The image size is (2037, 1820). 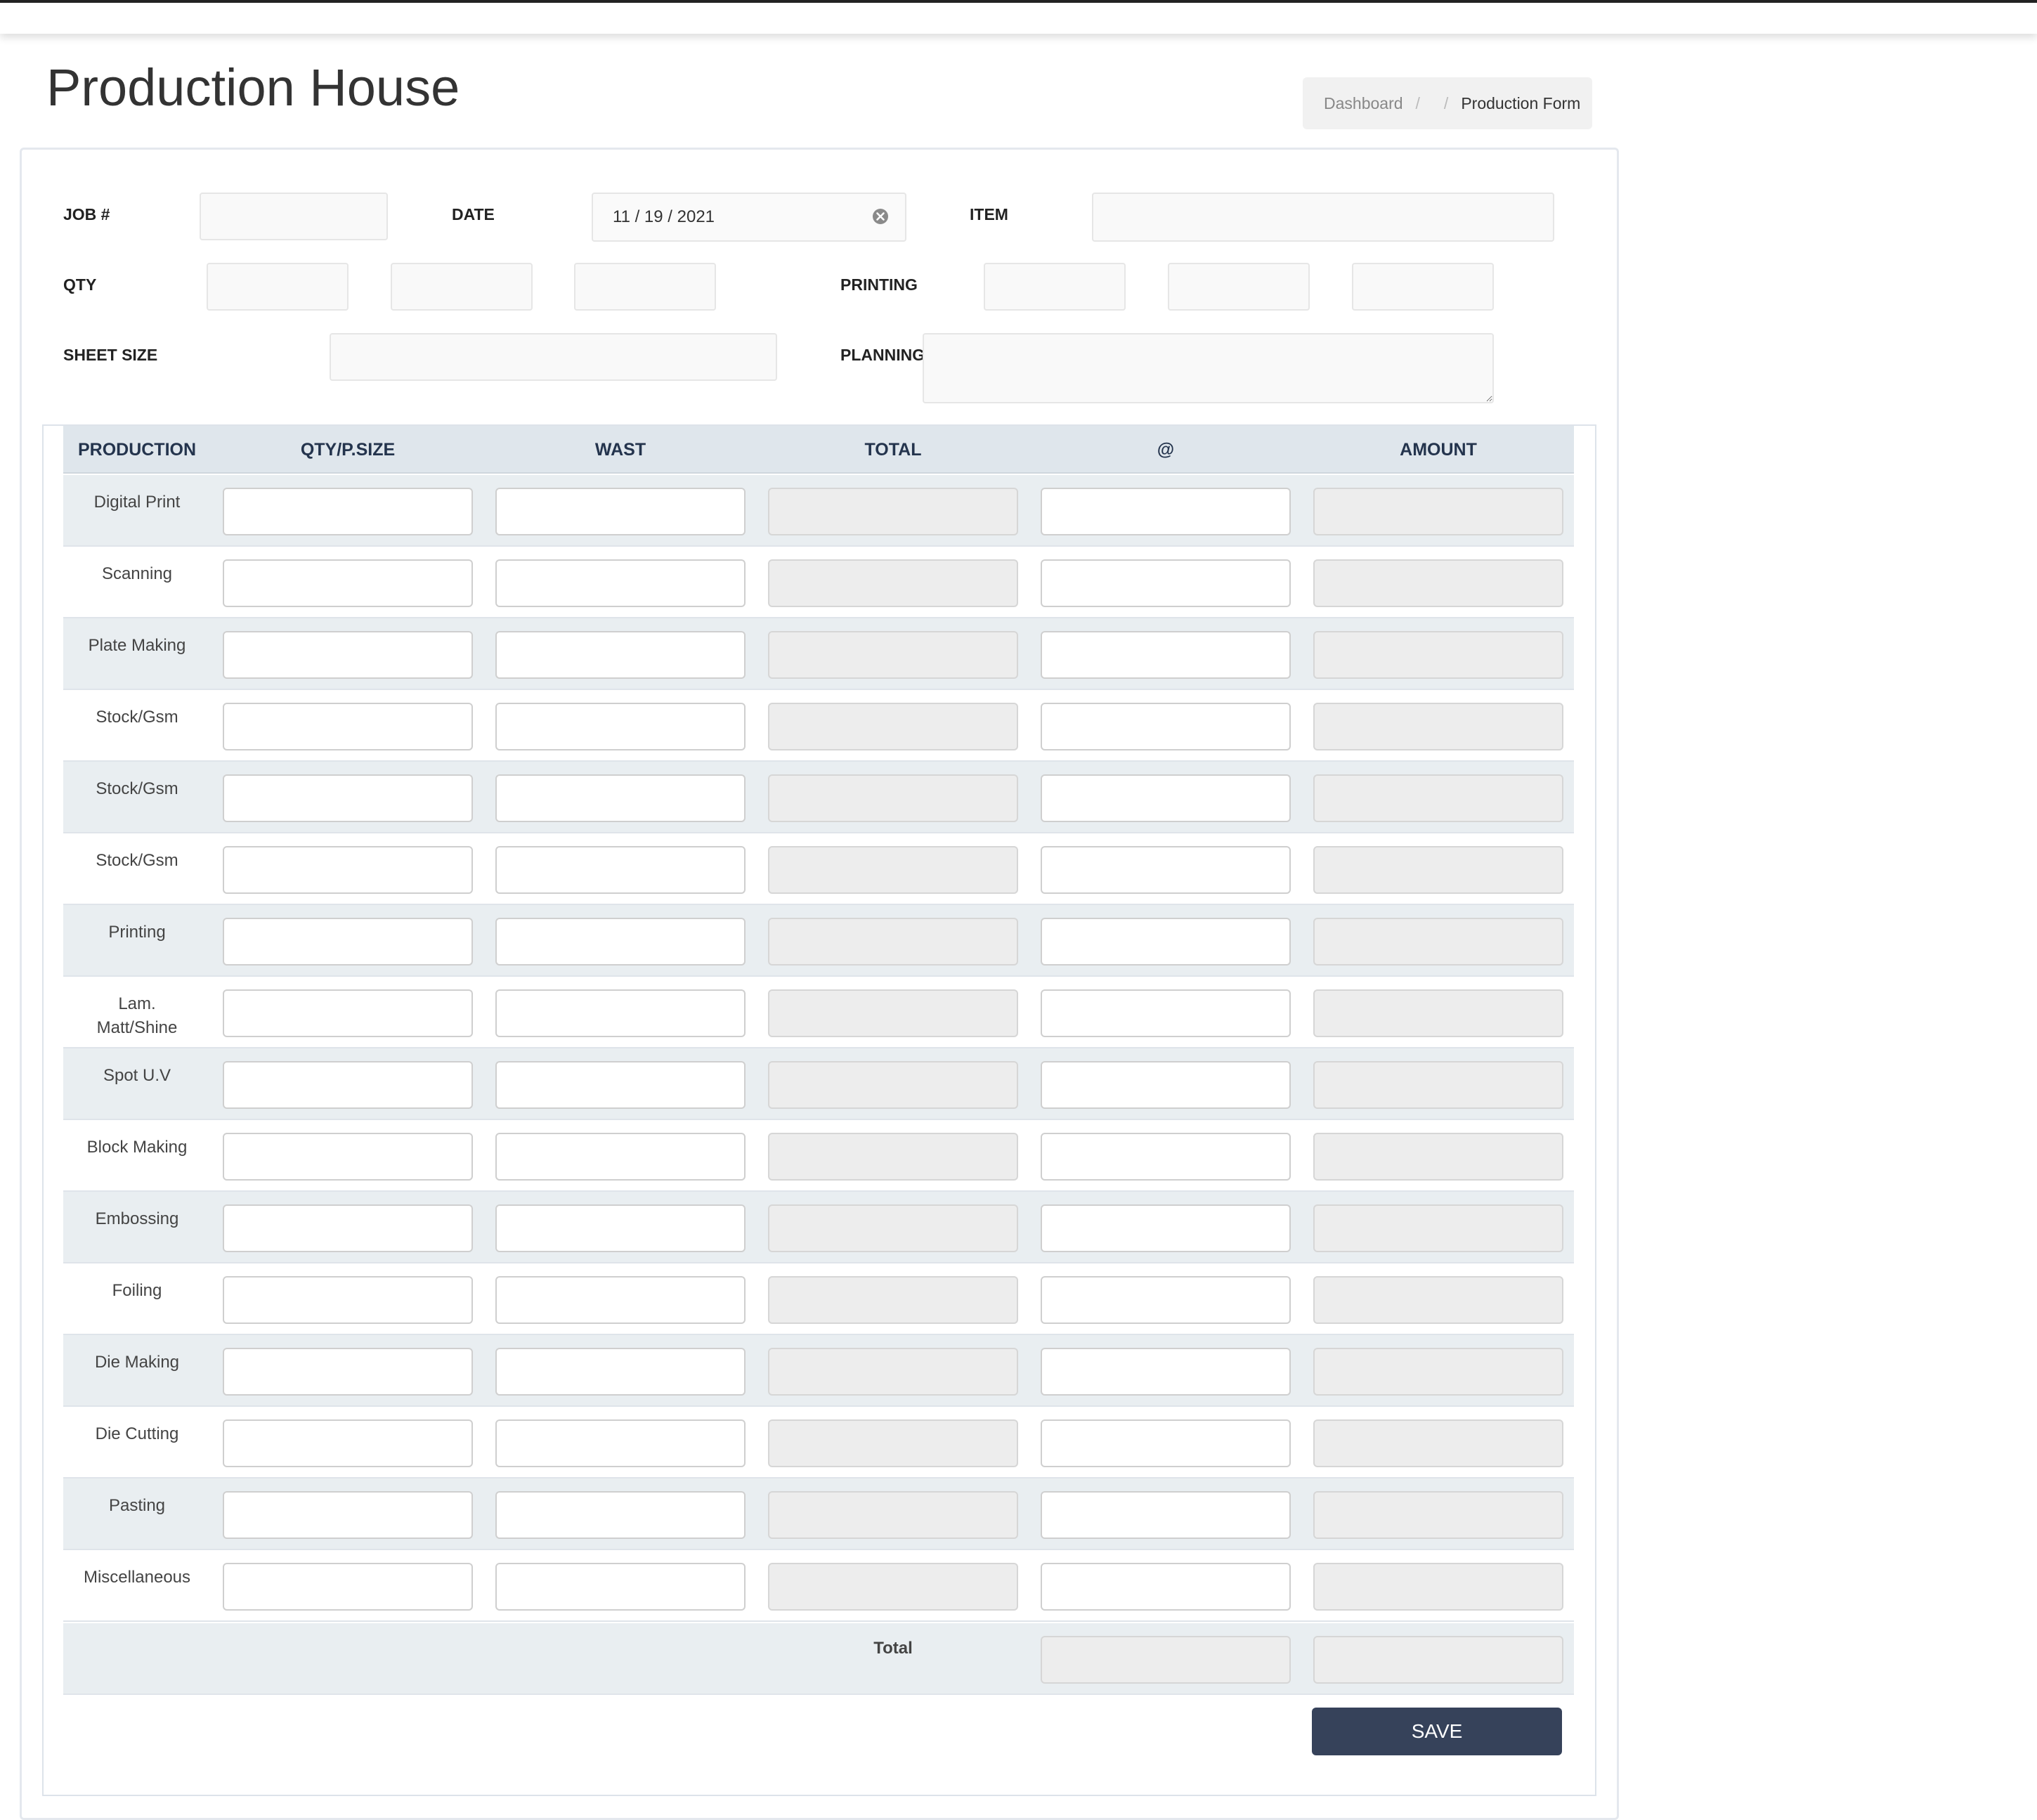 What do you see at coordinates (137, 1577) in the screenshot?
I see `row-label: Miscellaneous` at bounding box center [137, 1577].